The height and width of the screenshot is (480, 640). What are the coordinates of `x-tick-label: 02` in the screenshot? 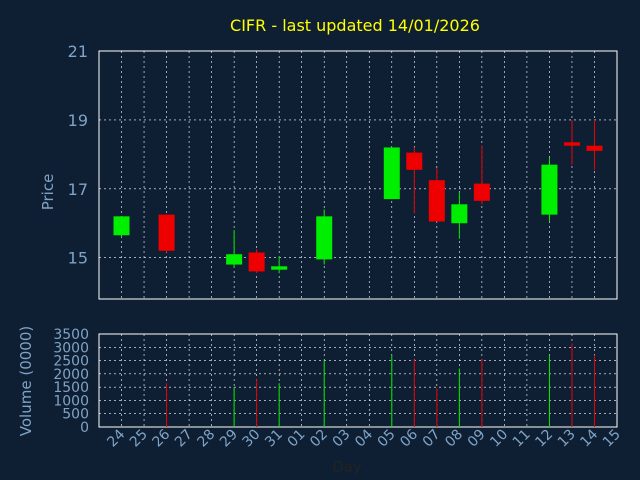 It's located at (319, 439).